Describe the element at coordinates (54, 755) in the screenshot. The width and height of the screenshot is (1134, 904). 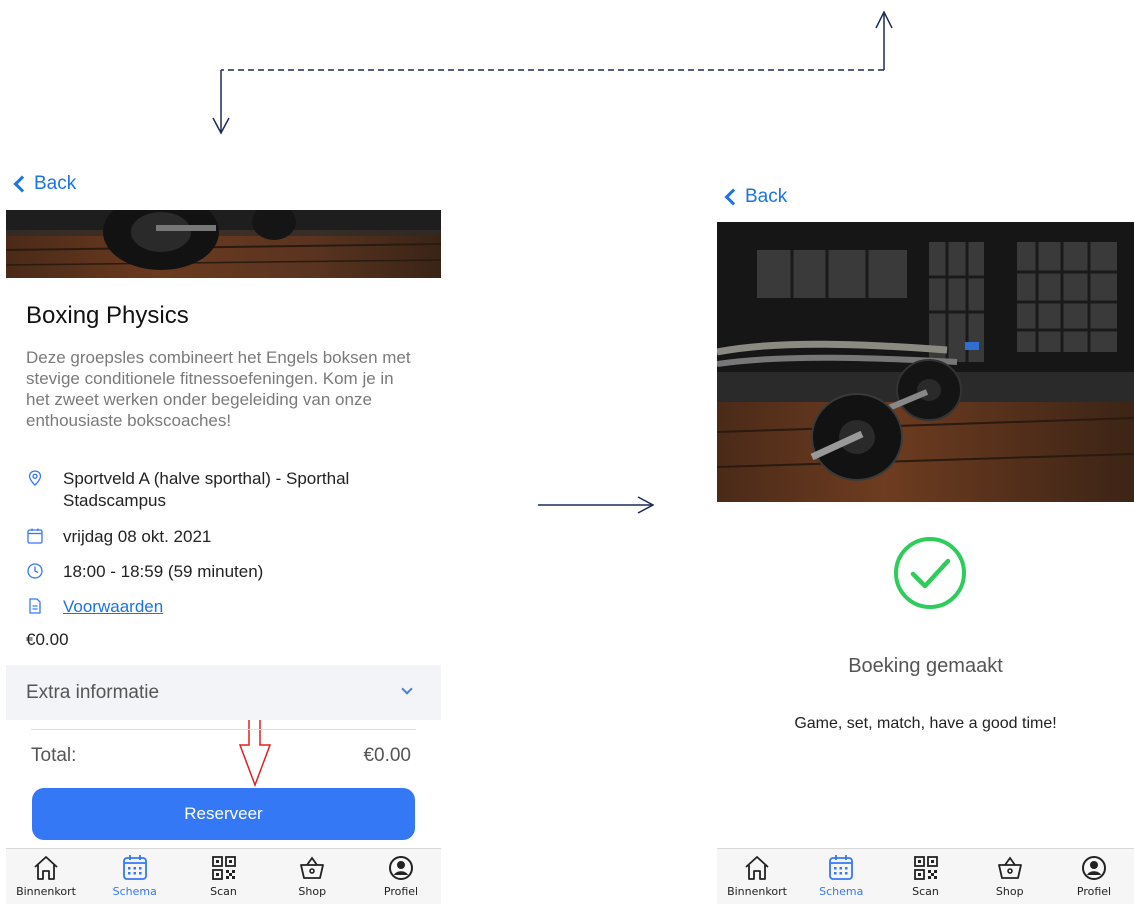
I see `total-label: Total:` at that location.